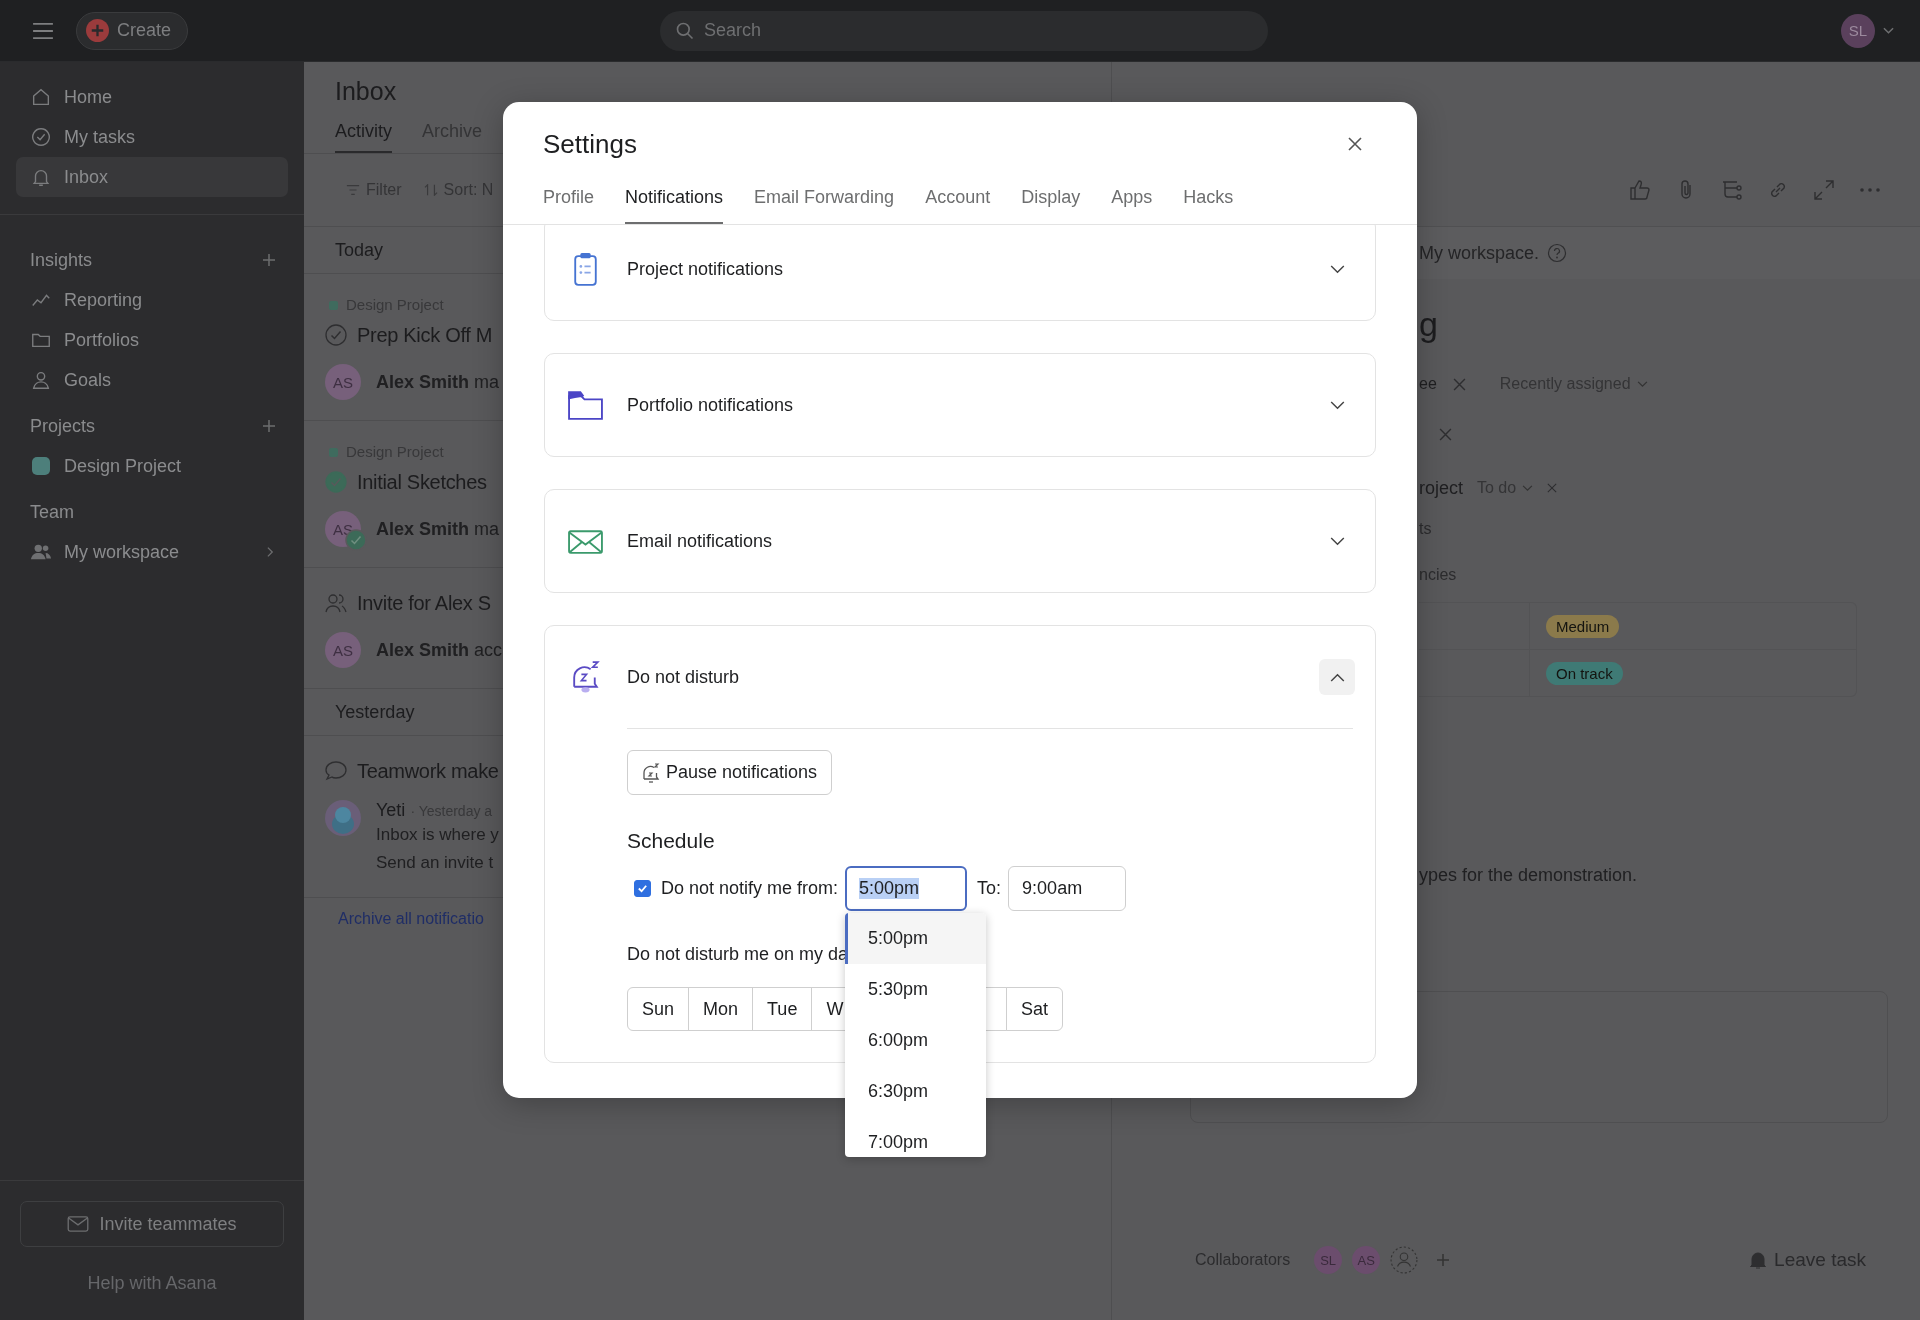 The image size is (1920, 1320). Describe the element at coordinates (989, 888) in the screenshot. I see `to-label: To:` at that location.